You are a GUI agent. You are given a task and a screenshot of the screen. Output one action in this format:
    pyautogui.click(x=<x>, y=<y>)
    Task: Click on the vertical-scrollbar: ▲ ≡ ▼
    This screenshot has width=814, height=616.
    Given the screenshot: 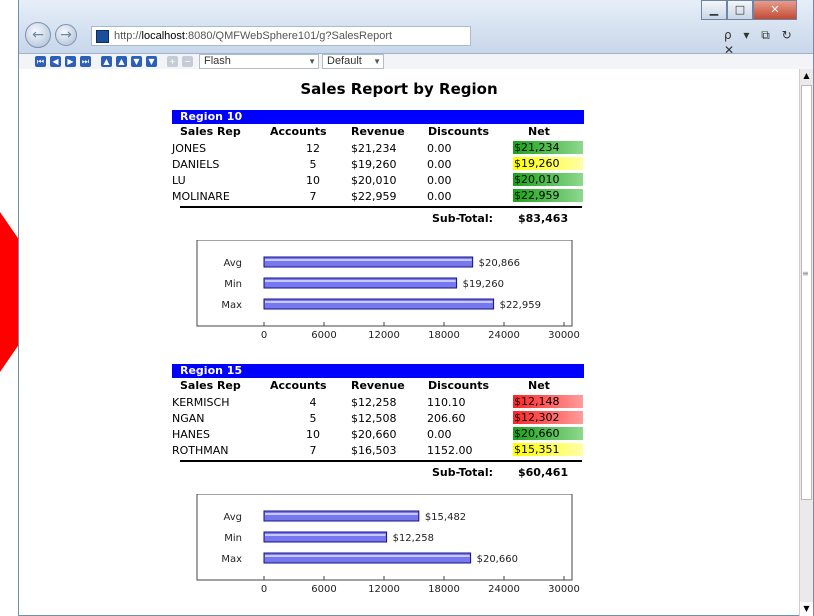 What is the action you would take?
    pyautogui.click(x=806, y=342)
    